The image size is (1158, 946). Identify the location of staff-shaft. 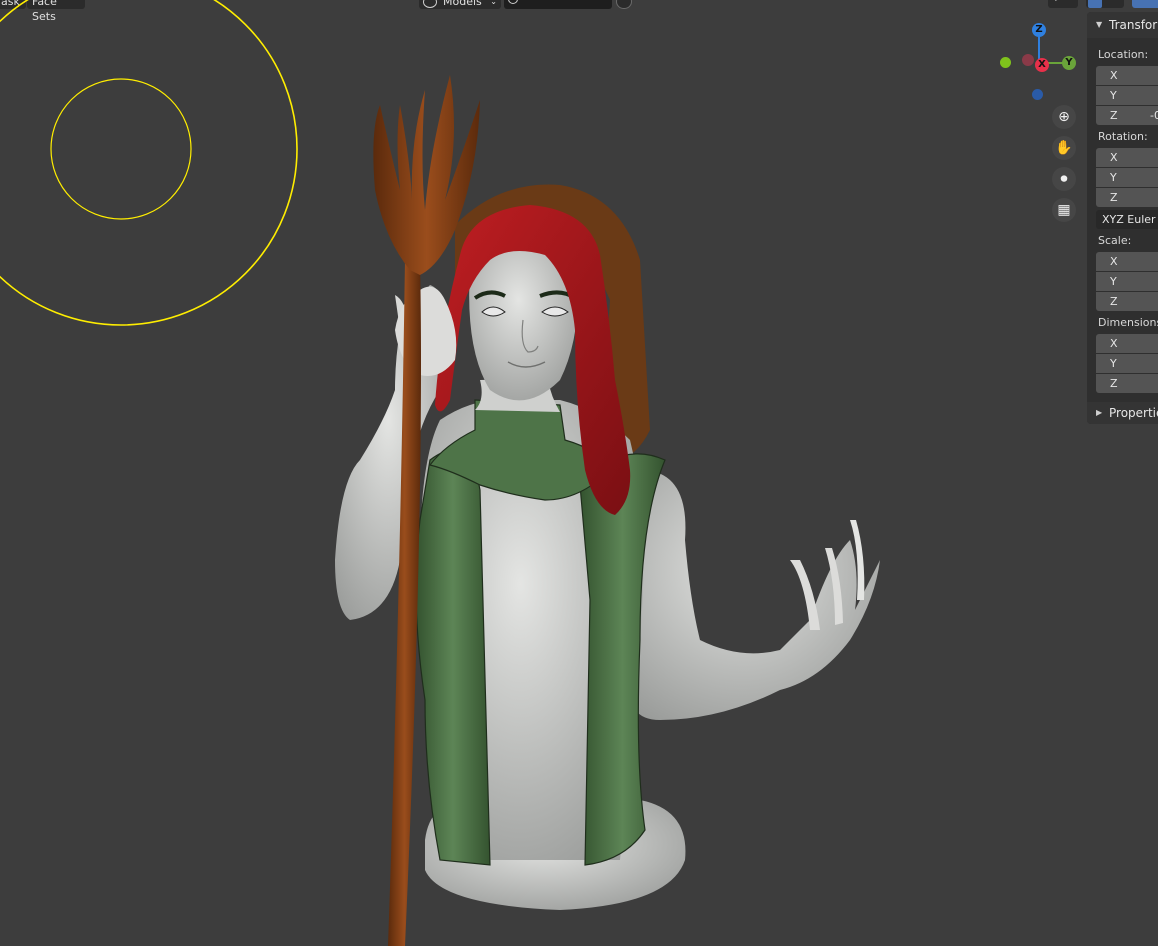
(404, 603).